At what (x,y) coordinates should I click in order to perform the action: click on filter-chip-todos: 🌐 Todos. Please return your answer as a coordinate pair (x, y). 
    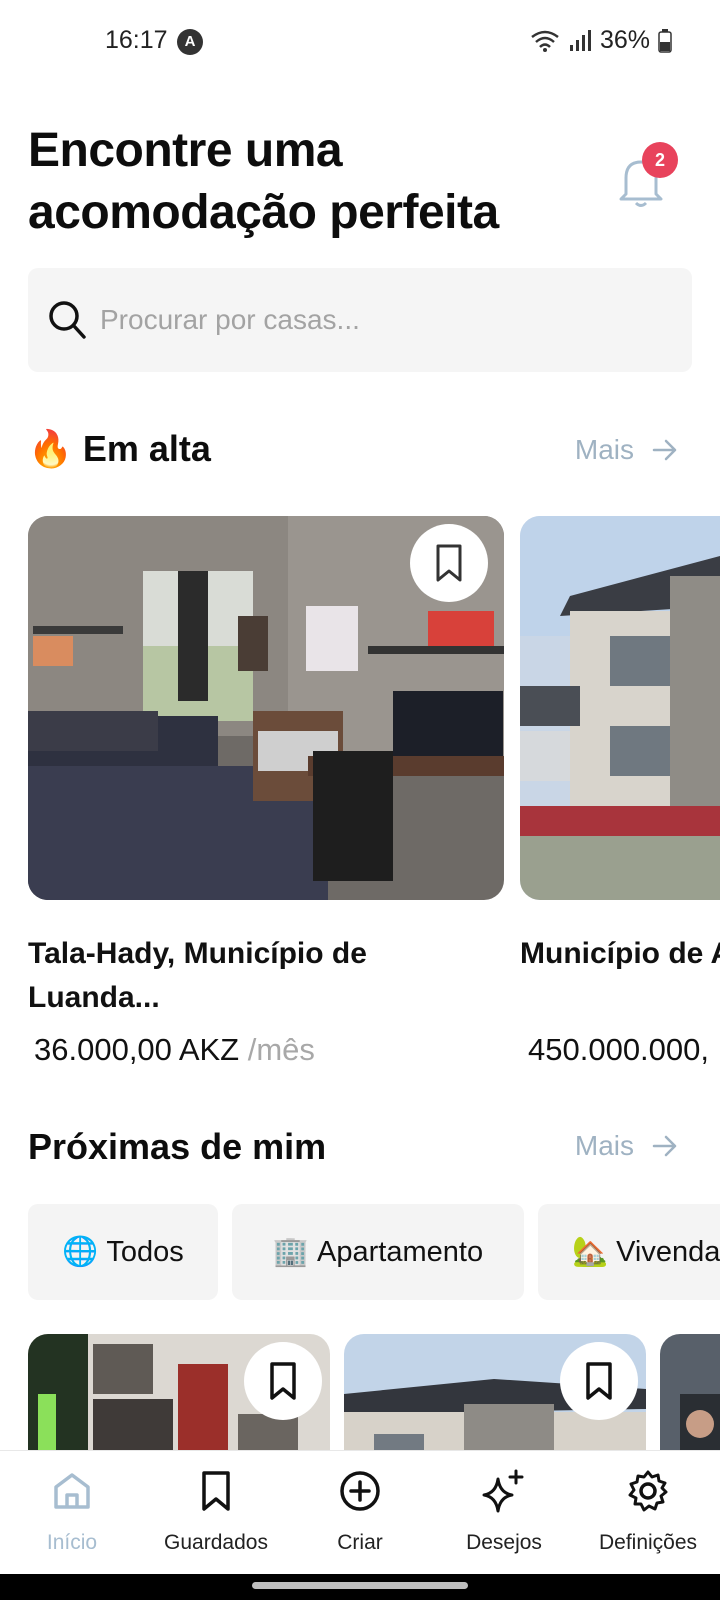
    Looking at the image, I should click on (123, 1252).